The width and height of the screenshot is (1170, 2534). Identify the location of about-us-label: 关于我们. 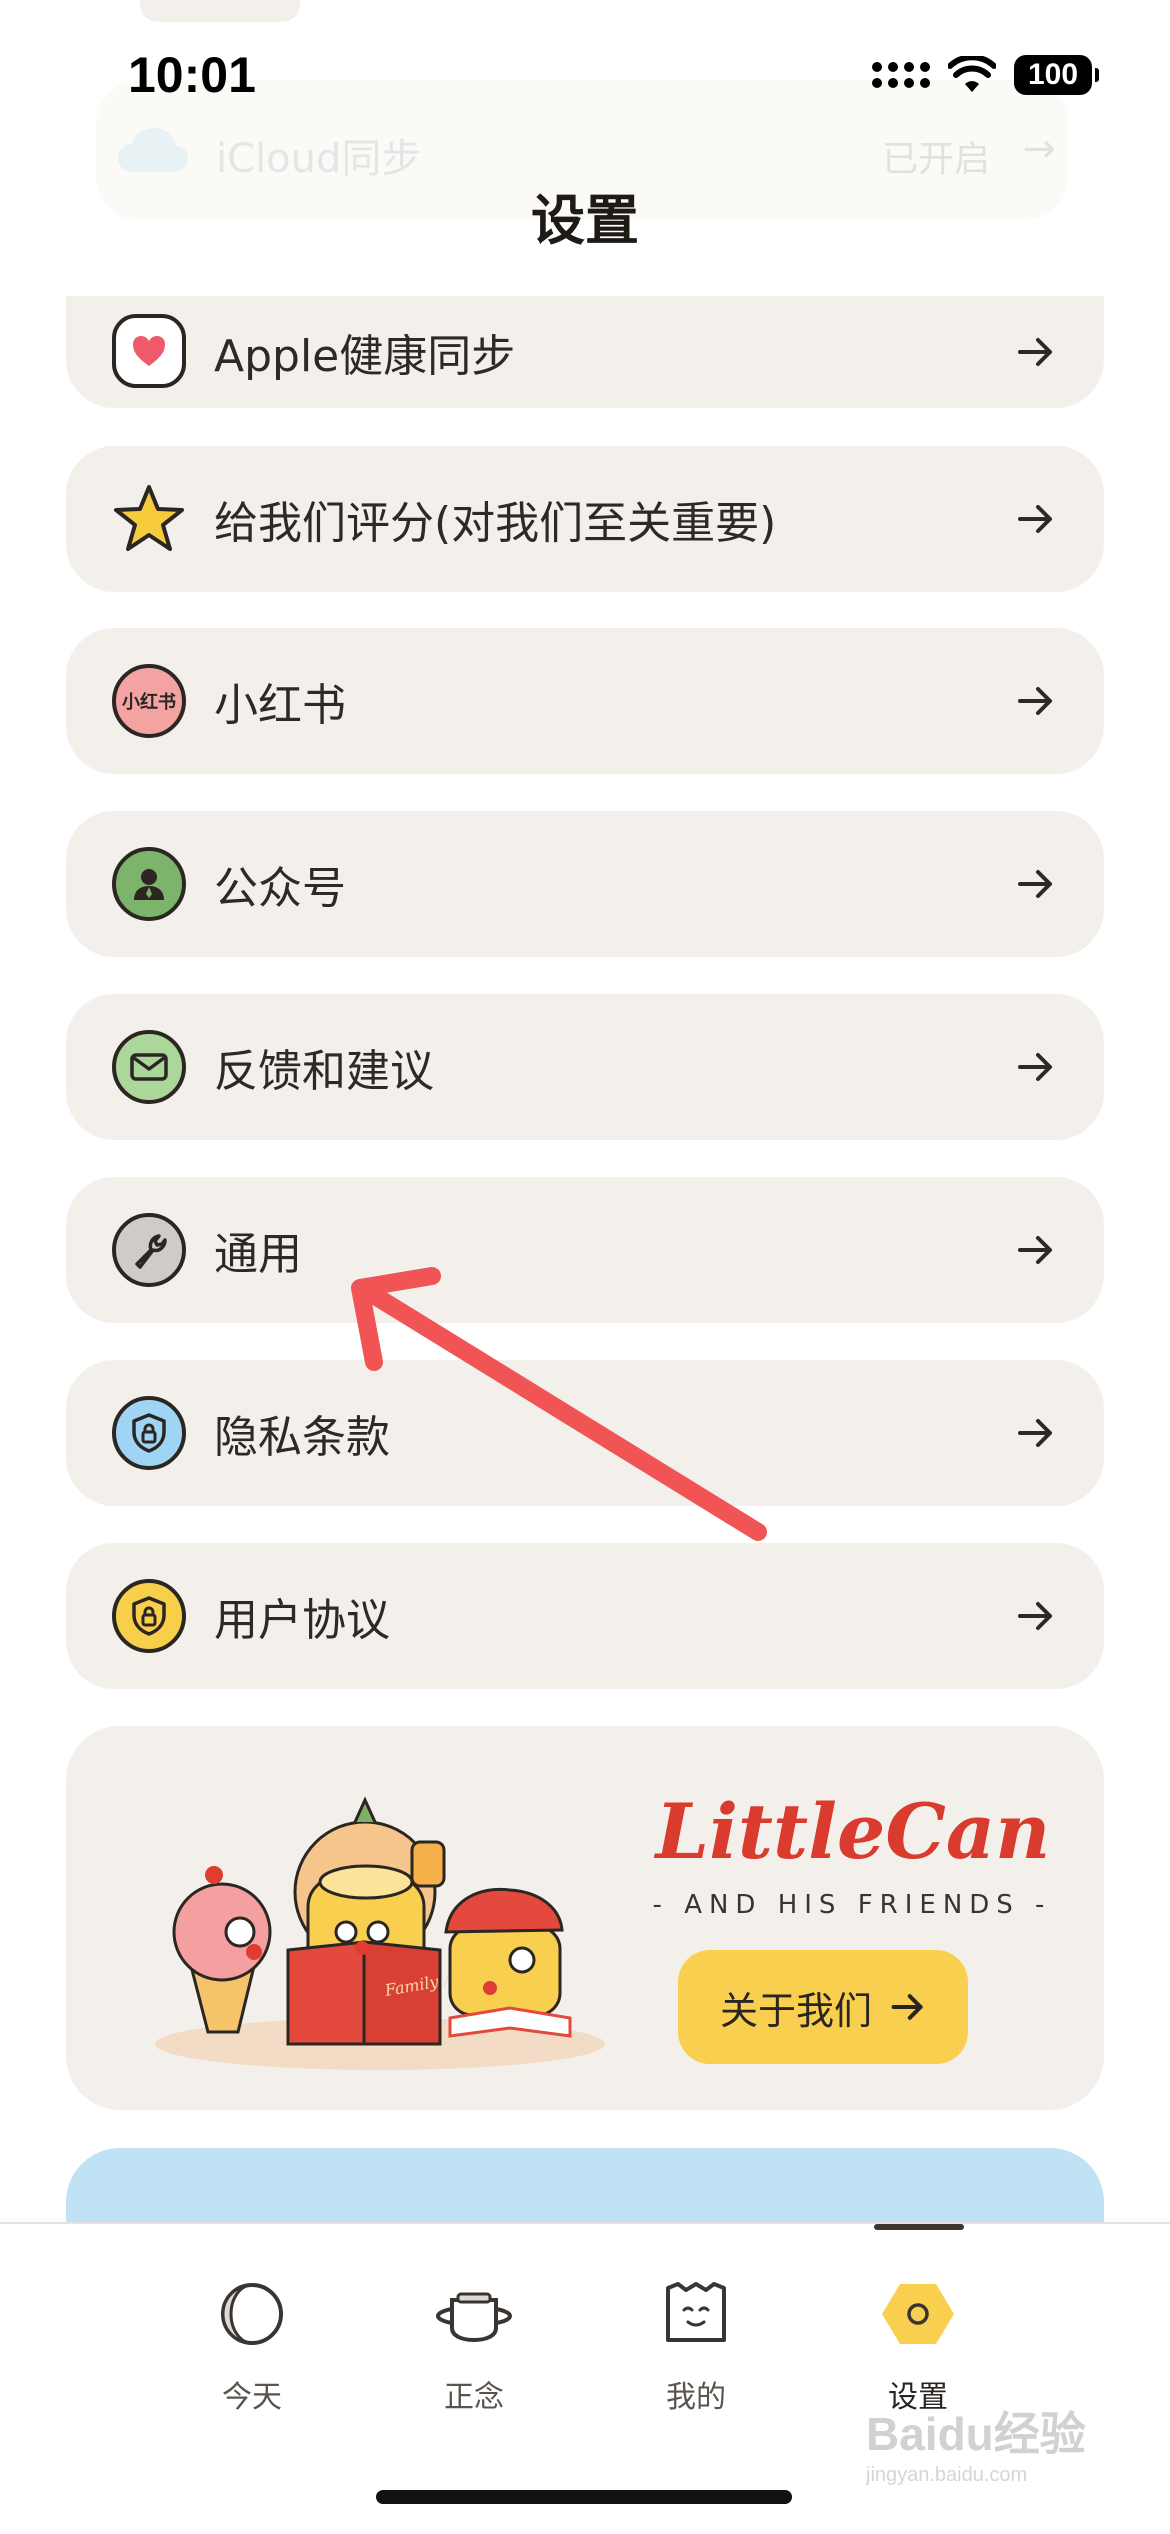
(795, 2010).